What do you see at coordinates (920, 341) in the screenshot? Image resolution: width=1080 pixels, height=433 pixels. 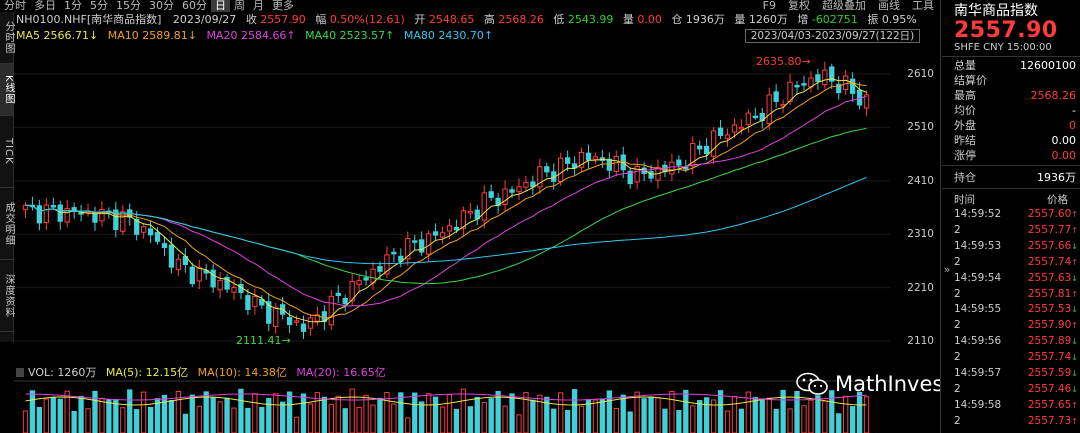 I see `price-tick: 2110` at bounding box center [920, 341].